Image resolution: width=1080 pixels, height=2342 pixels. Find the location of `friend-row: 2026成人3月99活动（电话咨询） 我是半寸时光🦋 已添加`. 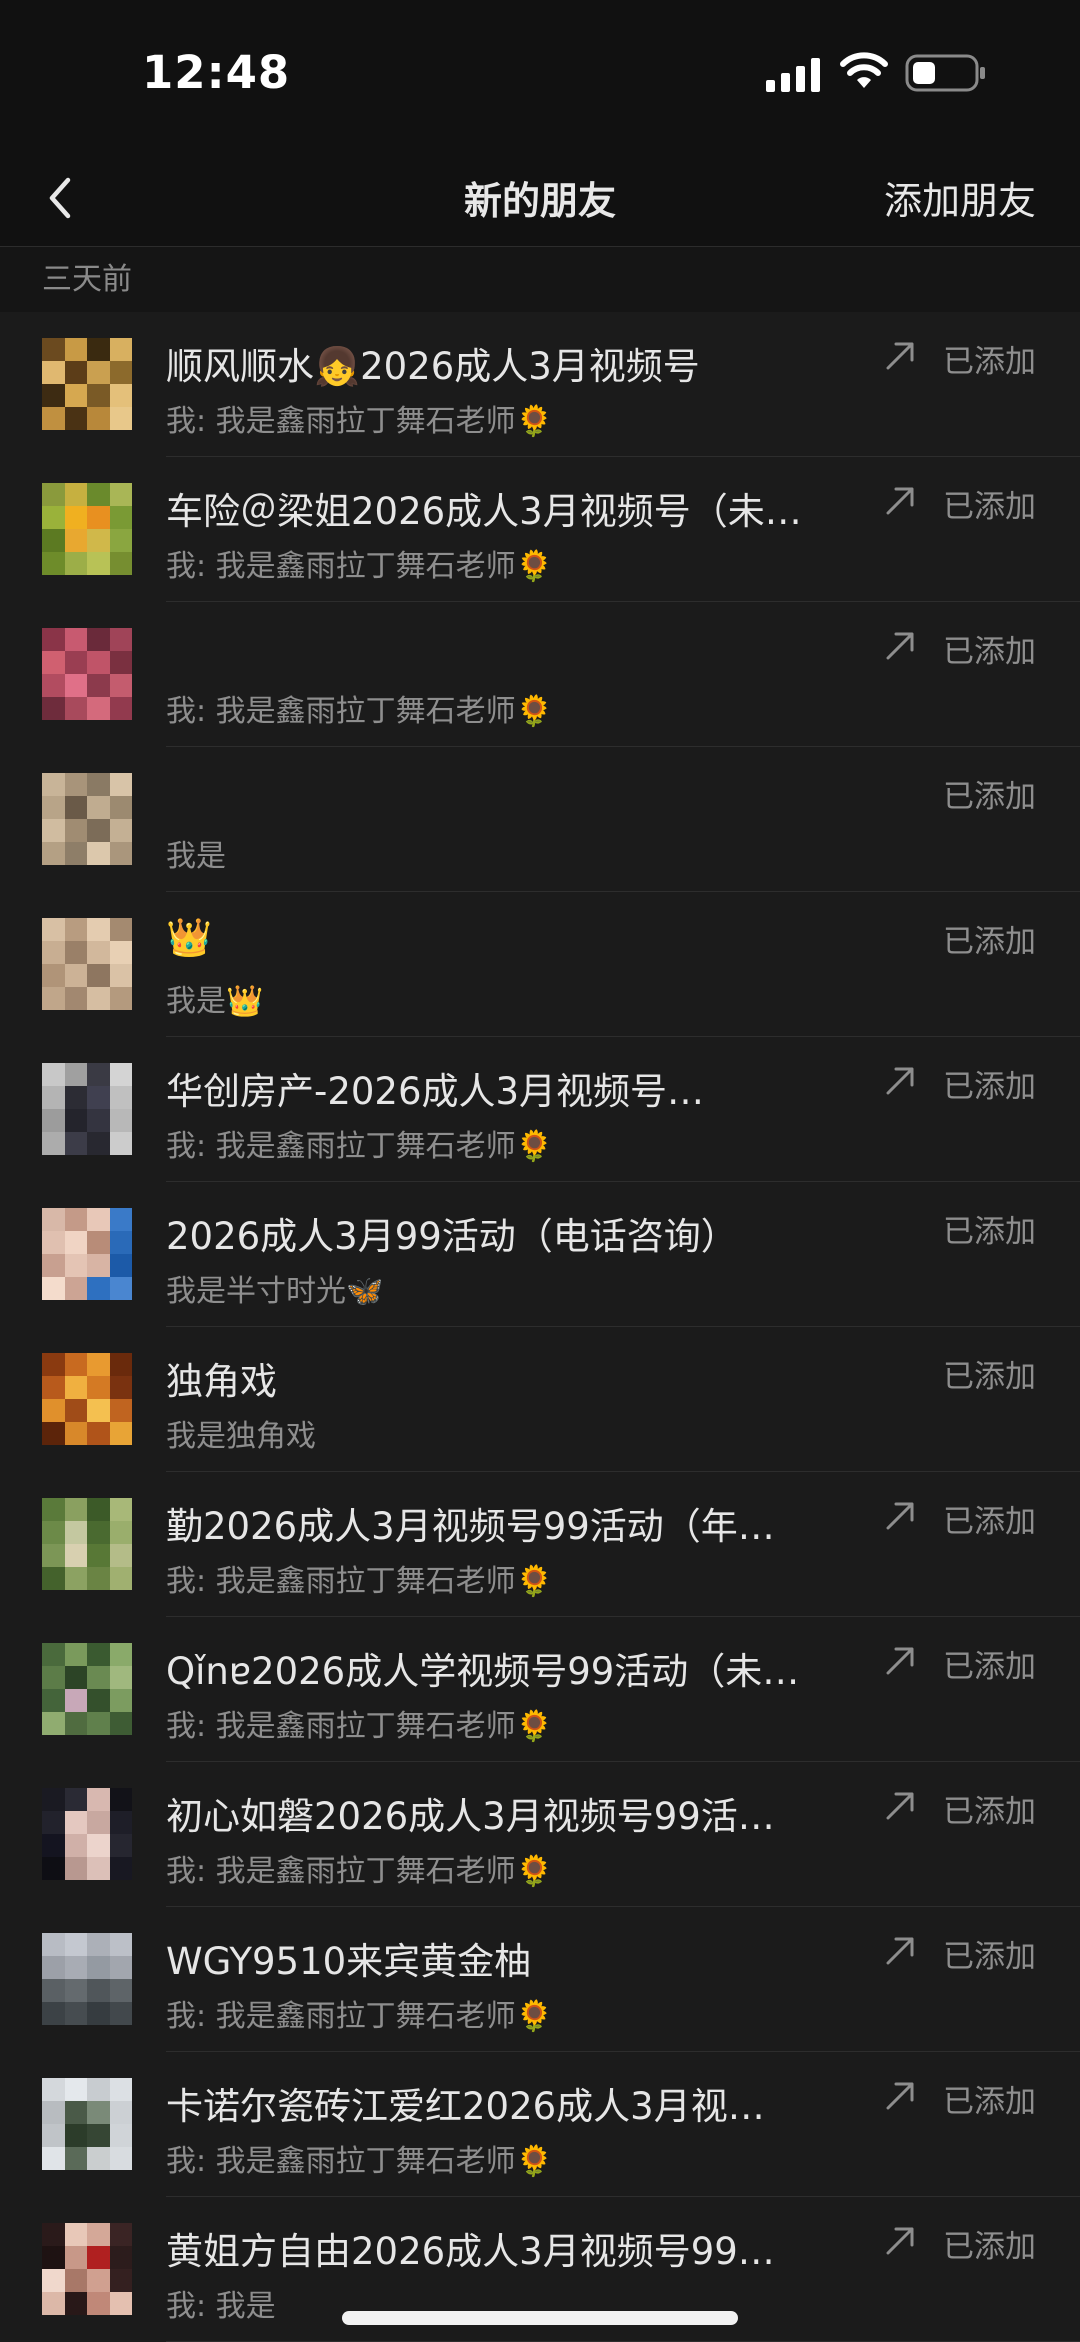

friend-row: 2026成人3月99活动（电话咨询） 我是半寸时光🦋 已添加 is located at coordinates (540, 1254).